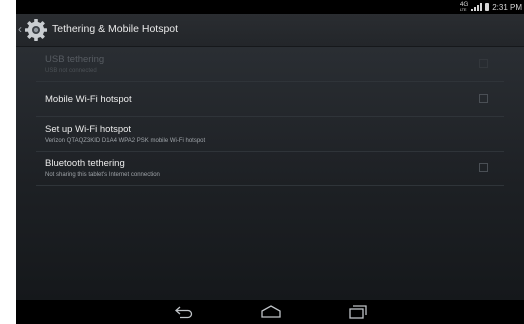  Describe the element at coordinates (483, 63) in the screenshot. I see `usb-tethering-checkbox` at that location.